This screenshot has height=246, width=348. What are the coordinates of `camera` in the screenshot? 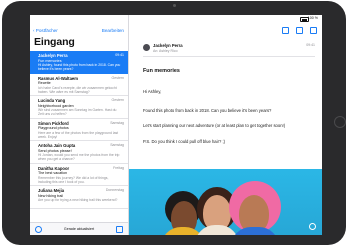 It's located at (174, 5).